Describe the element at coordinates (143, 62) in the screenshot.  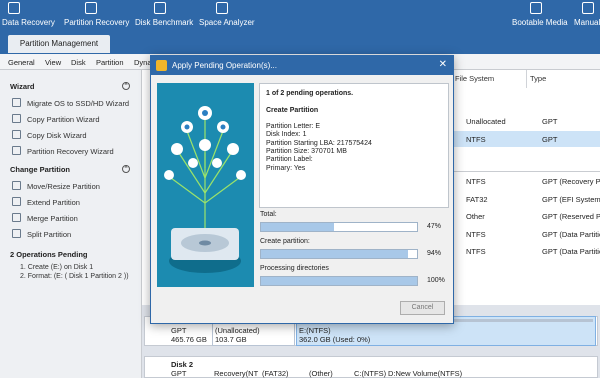
I see `menu-dynamic: Dyna` at that location.